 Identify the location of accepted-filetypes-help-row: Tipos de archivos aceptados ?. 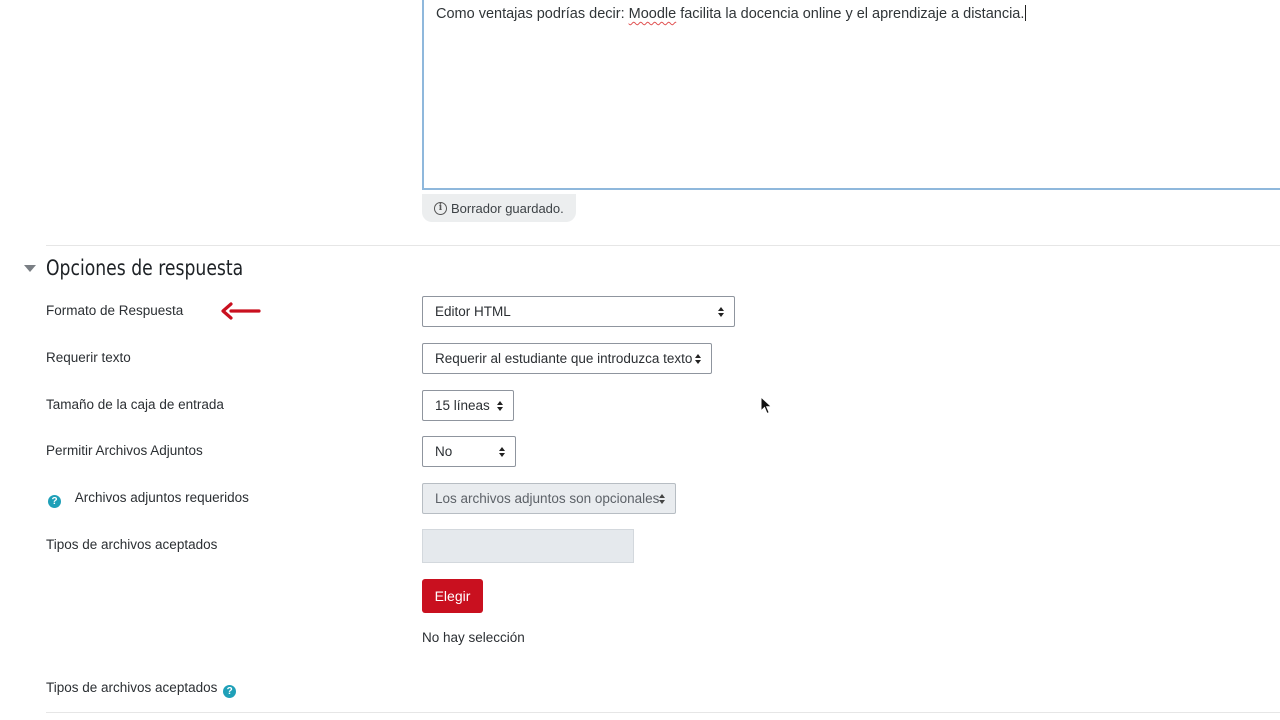
(141, 689).